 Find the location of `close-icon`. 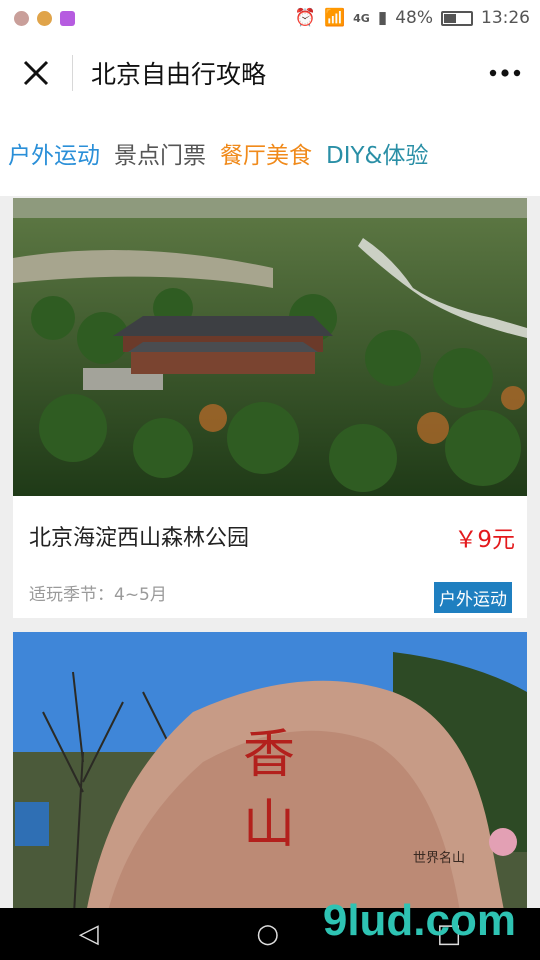

close-icon is located at coordinates (36, 73).